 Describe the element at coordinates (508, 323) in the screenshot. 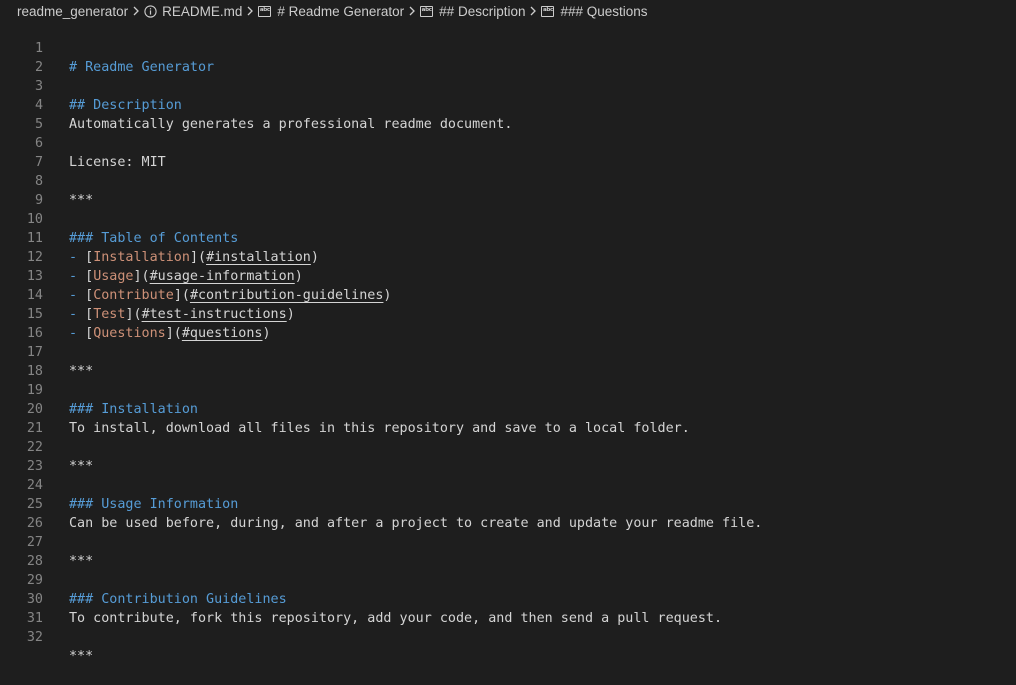

I see `editor-line: 16` at that location.